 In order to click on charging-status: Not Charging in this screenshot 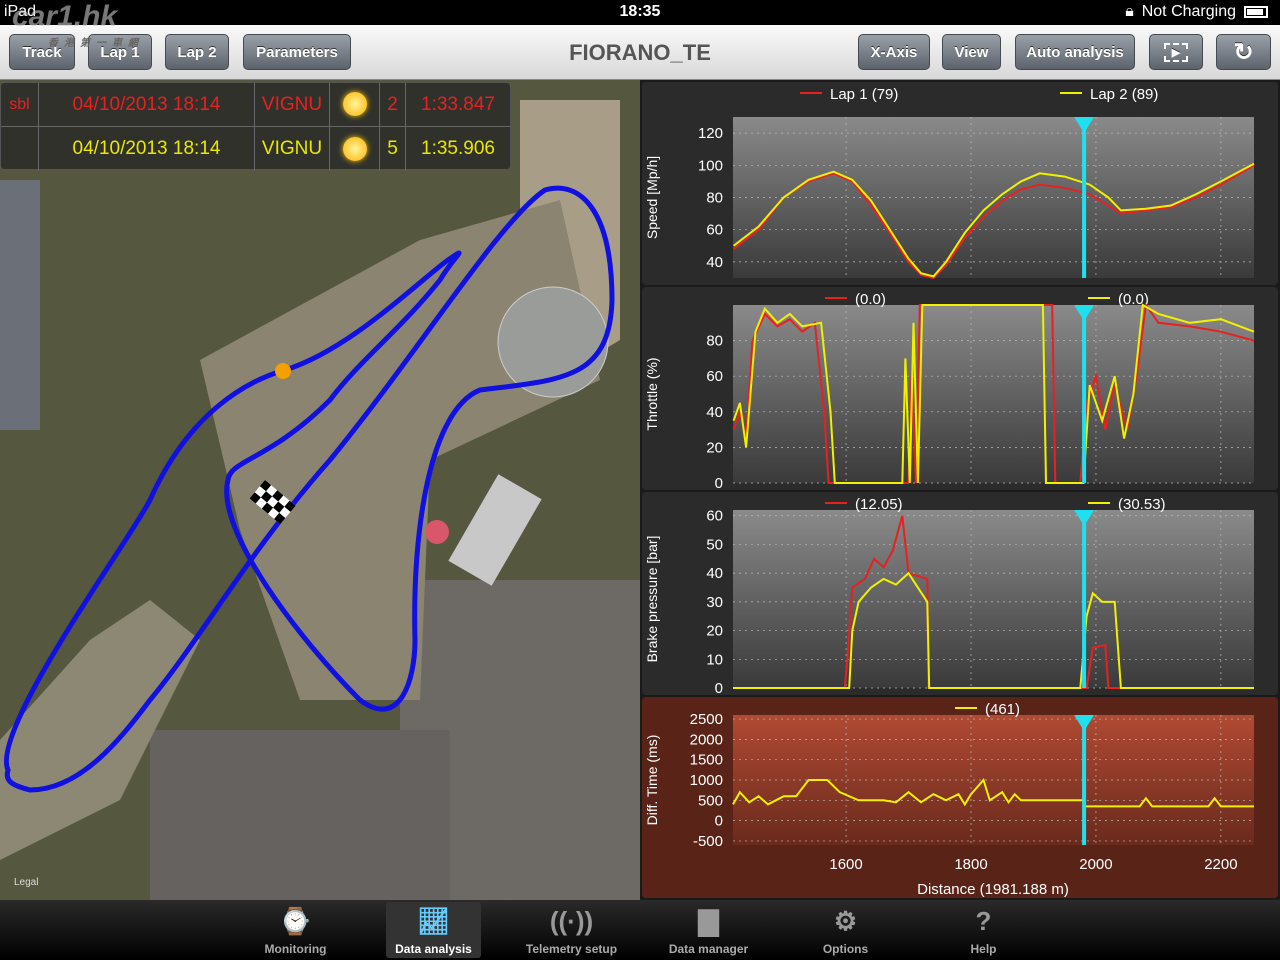, I will do `click(1188, 11)`.